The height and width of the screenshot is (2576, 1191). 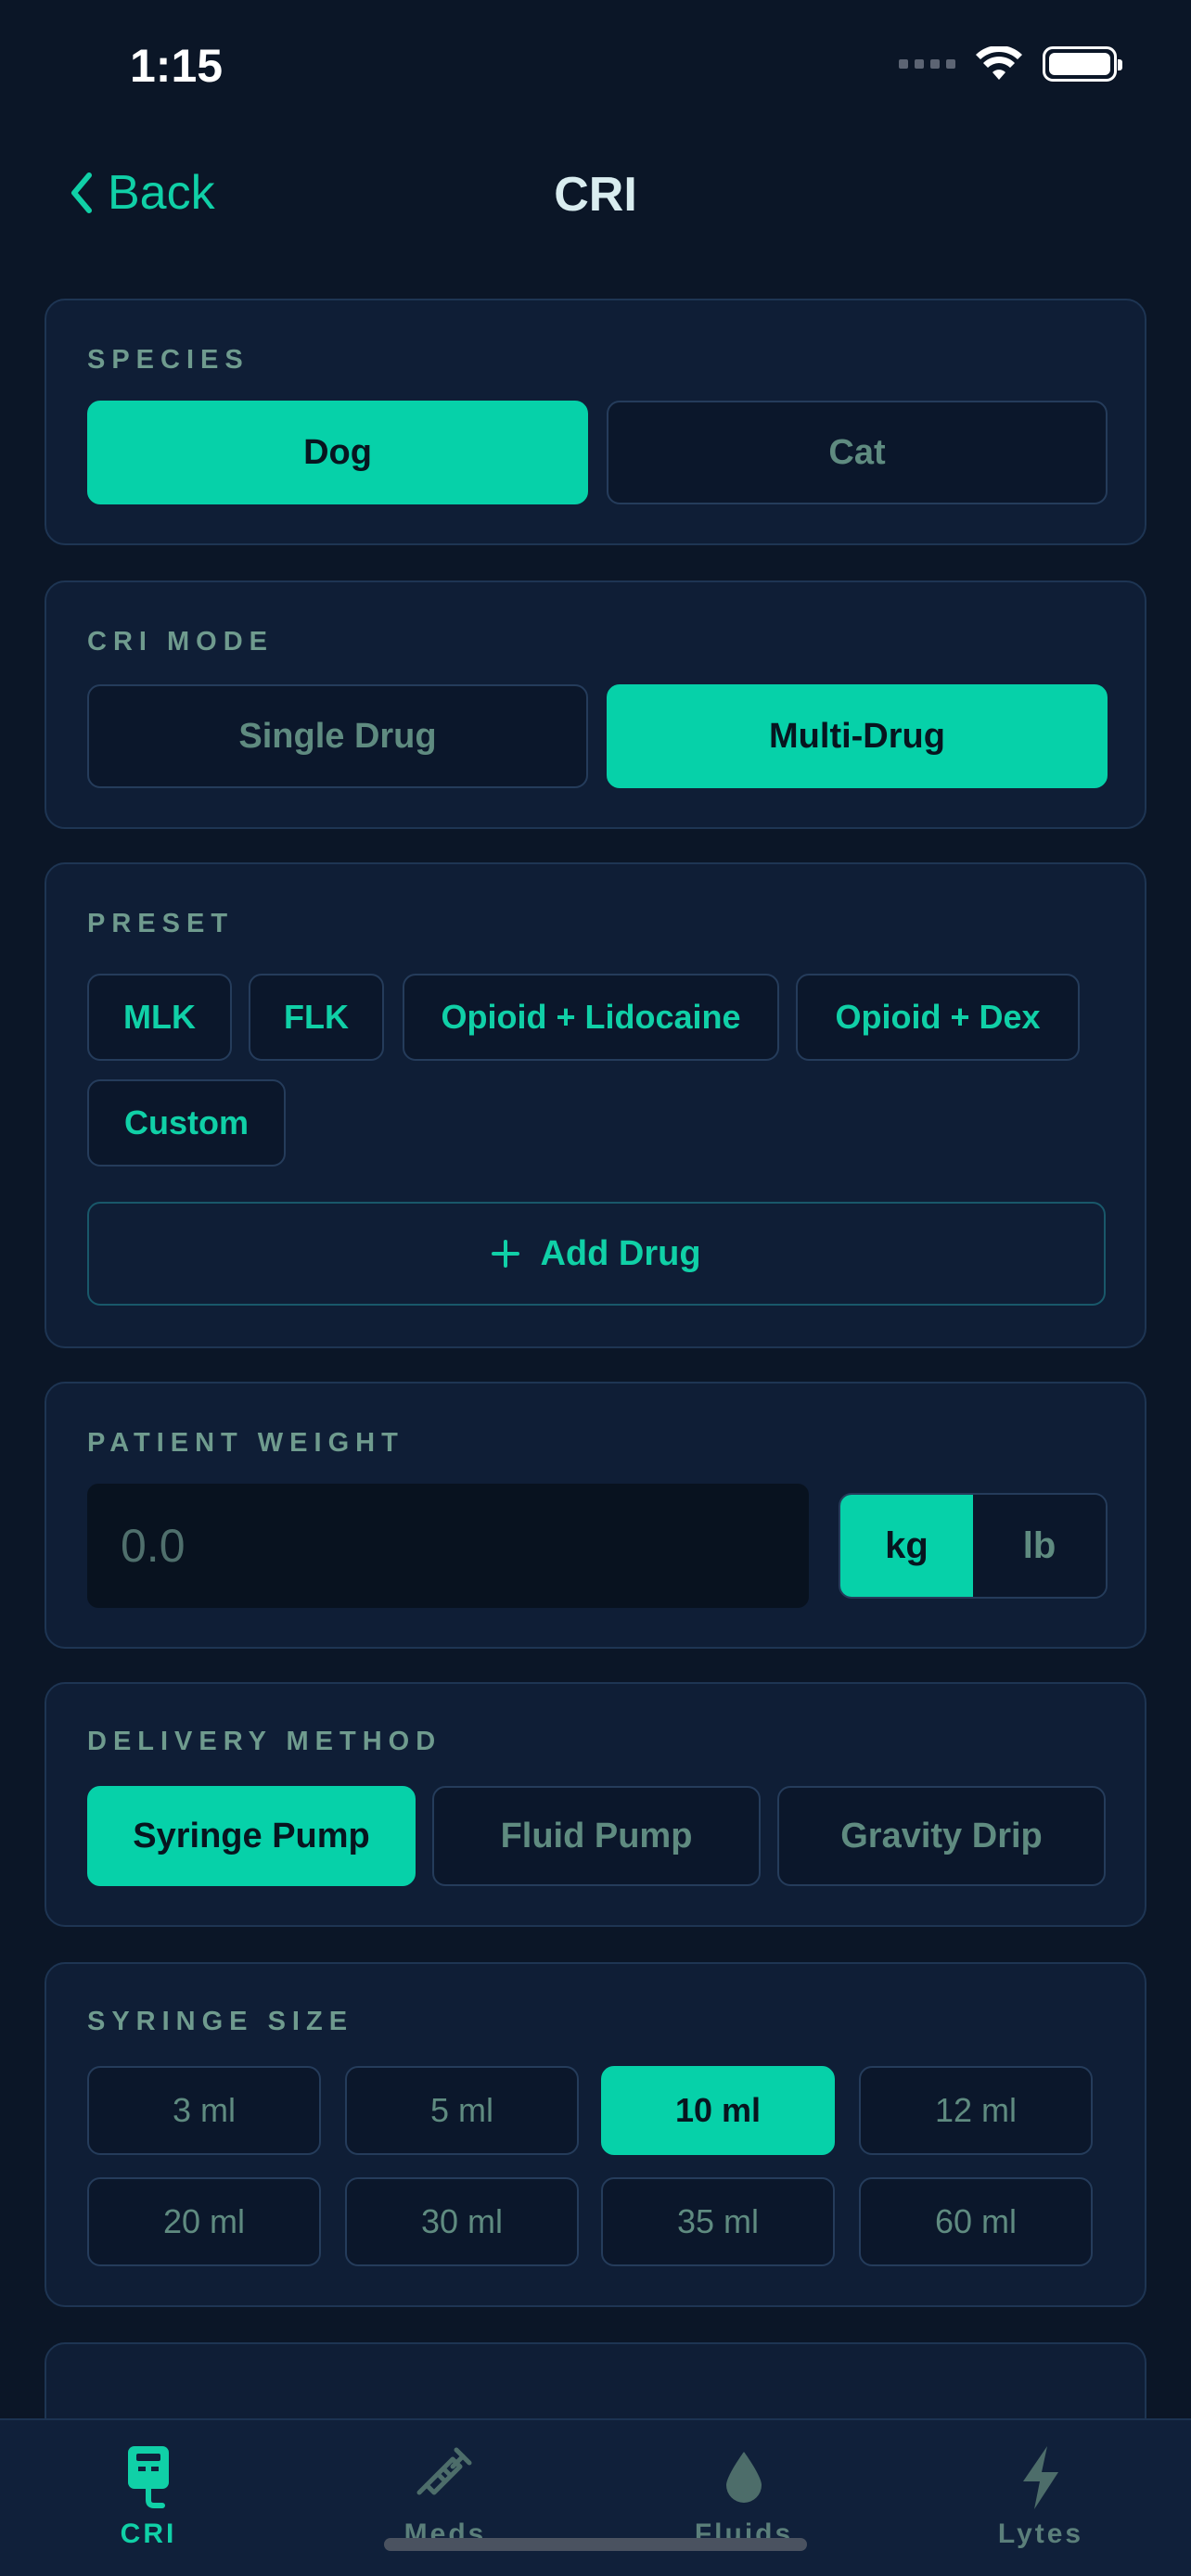 I want to click on syringe-size-label: SYRINGE SIZE, so click(x=220, y=2021).